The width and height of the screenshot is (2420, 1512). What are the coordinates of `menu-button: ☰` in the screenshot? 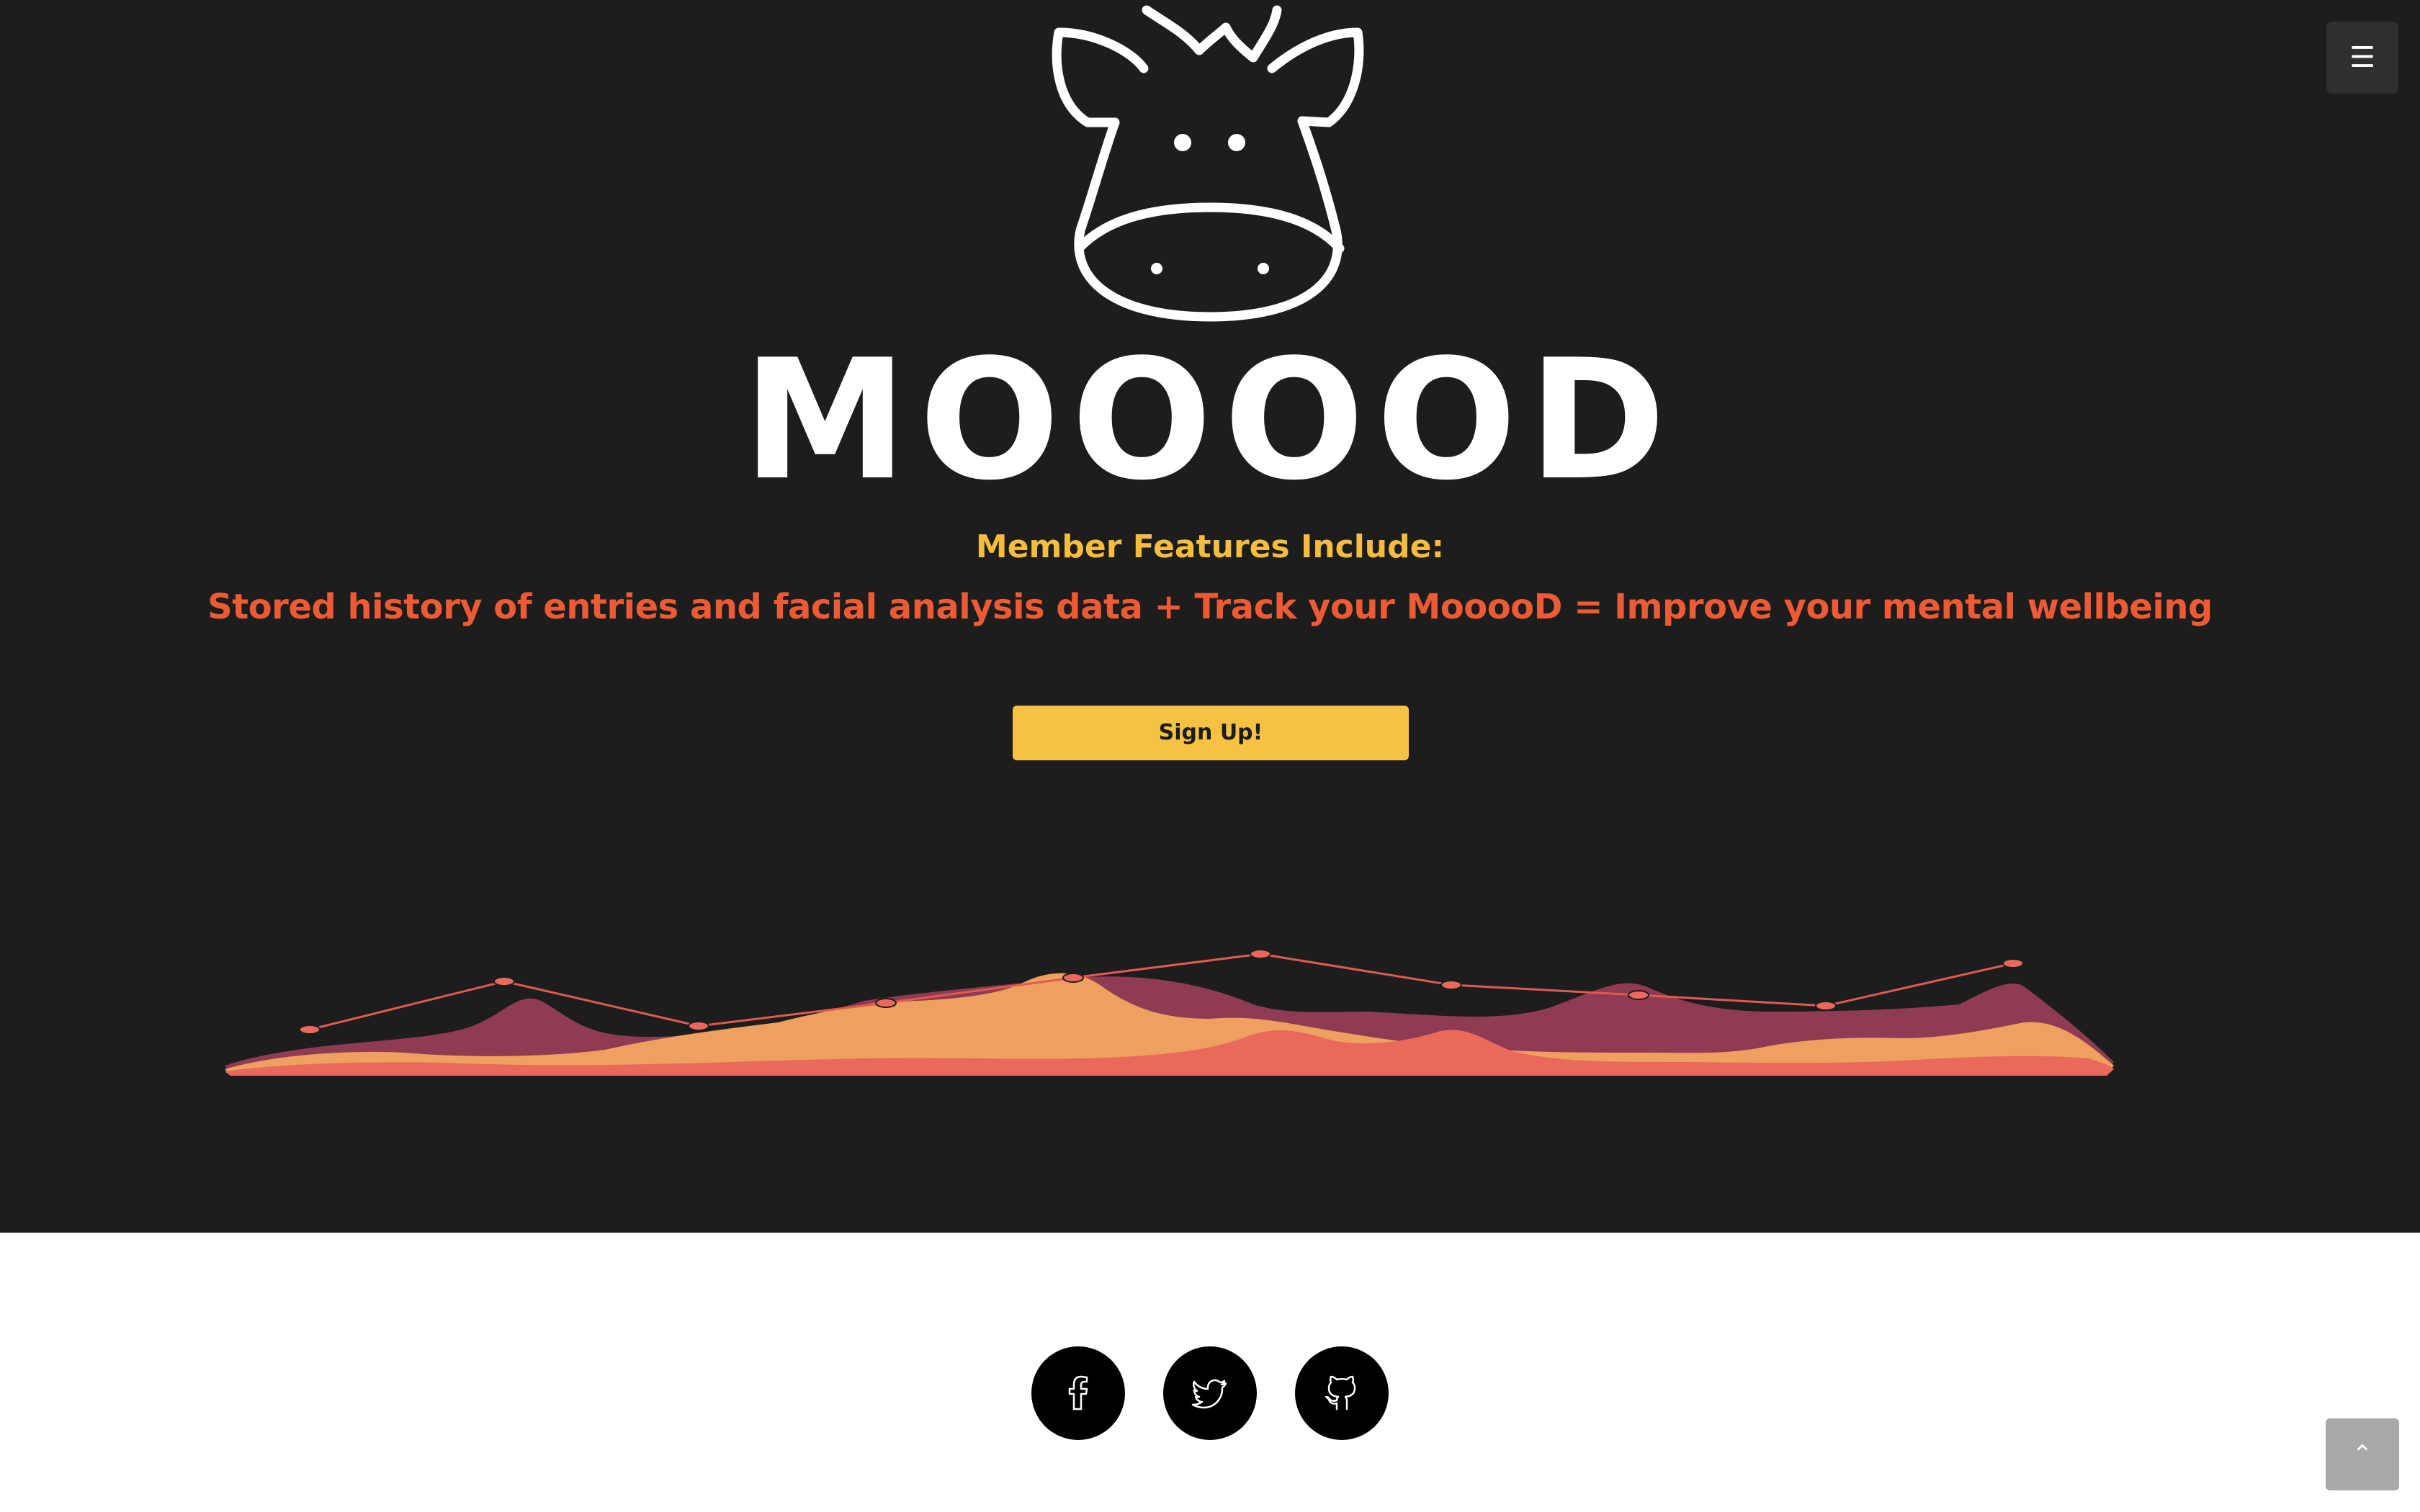 It's located at (2362, 58).